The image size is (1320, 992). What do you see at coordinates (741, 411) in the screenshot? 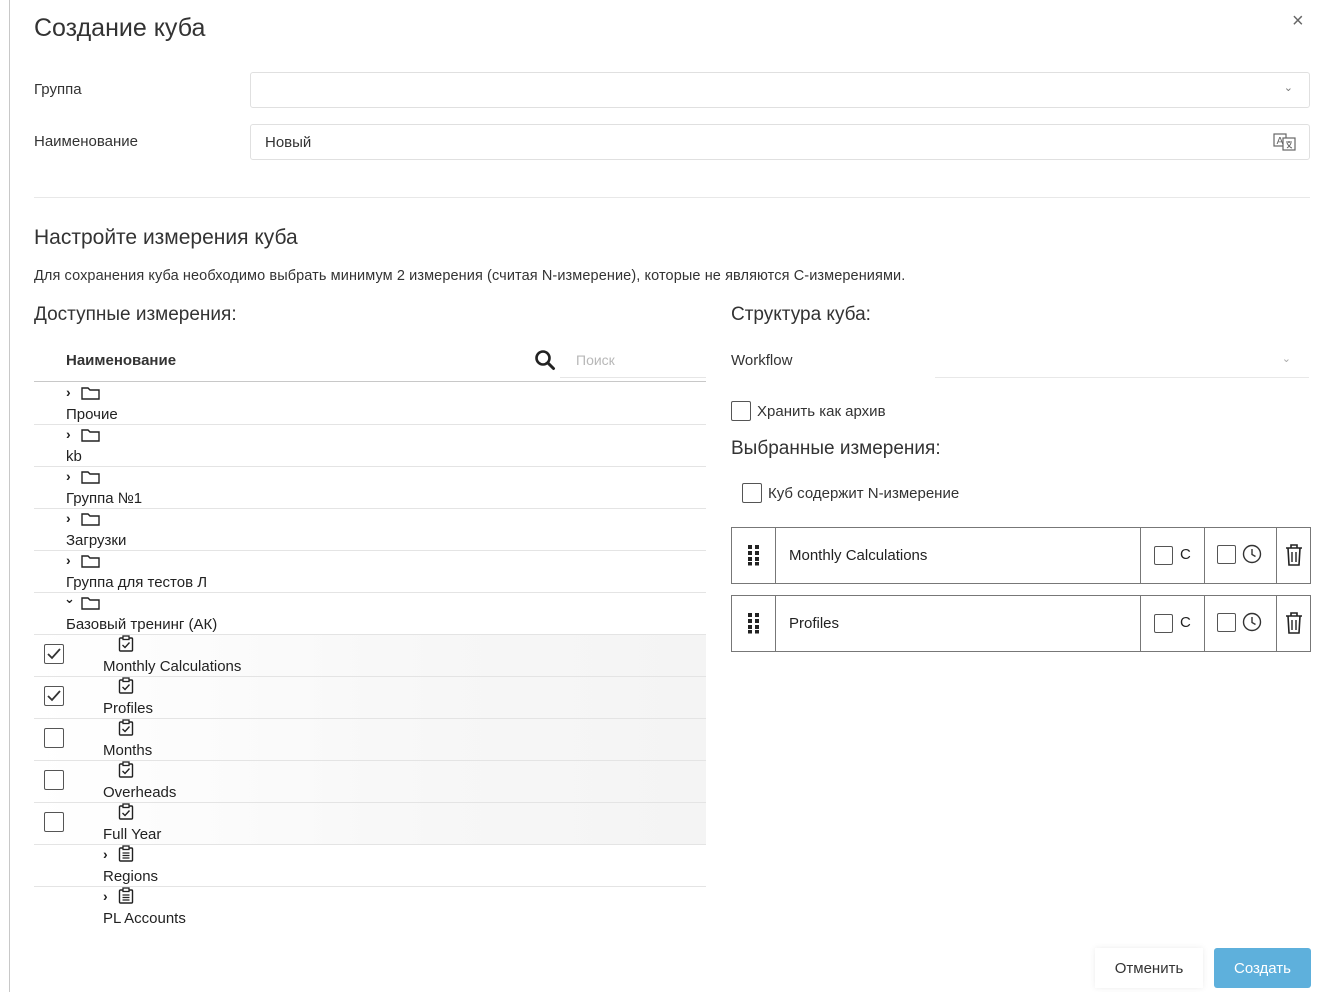
I see `archive-checkbox` at bounding box center [741, 411].